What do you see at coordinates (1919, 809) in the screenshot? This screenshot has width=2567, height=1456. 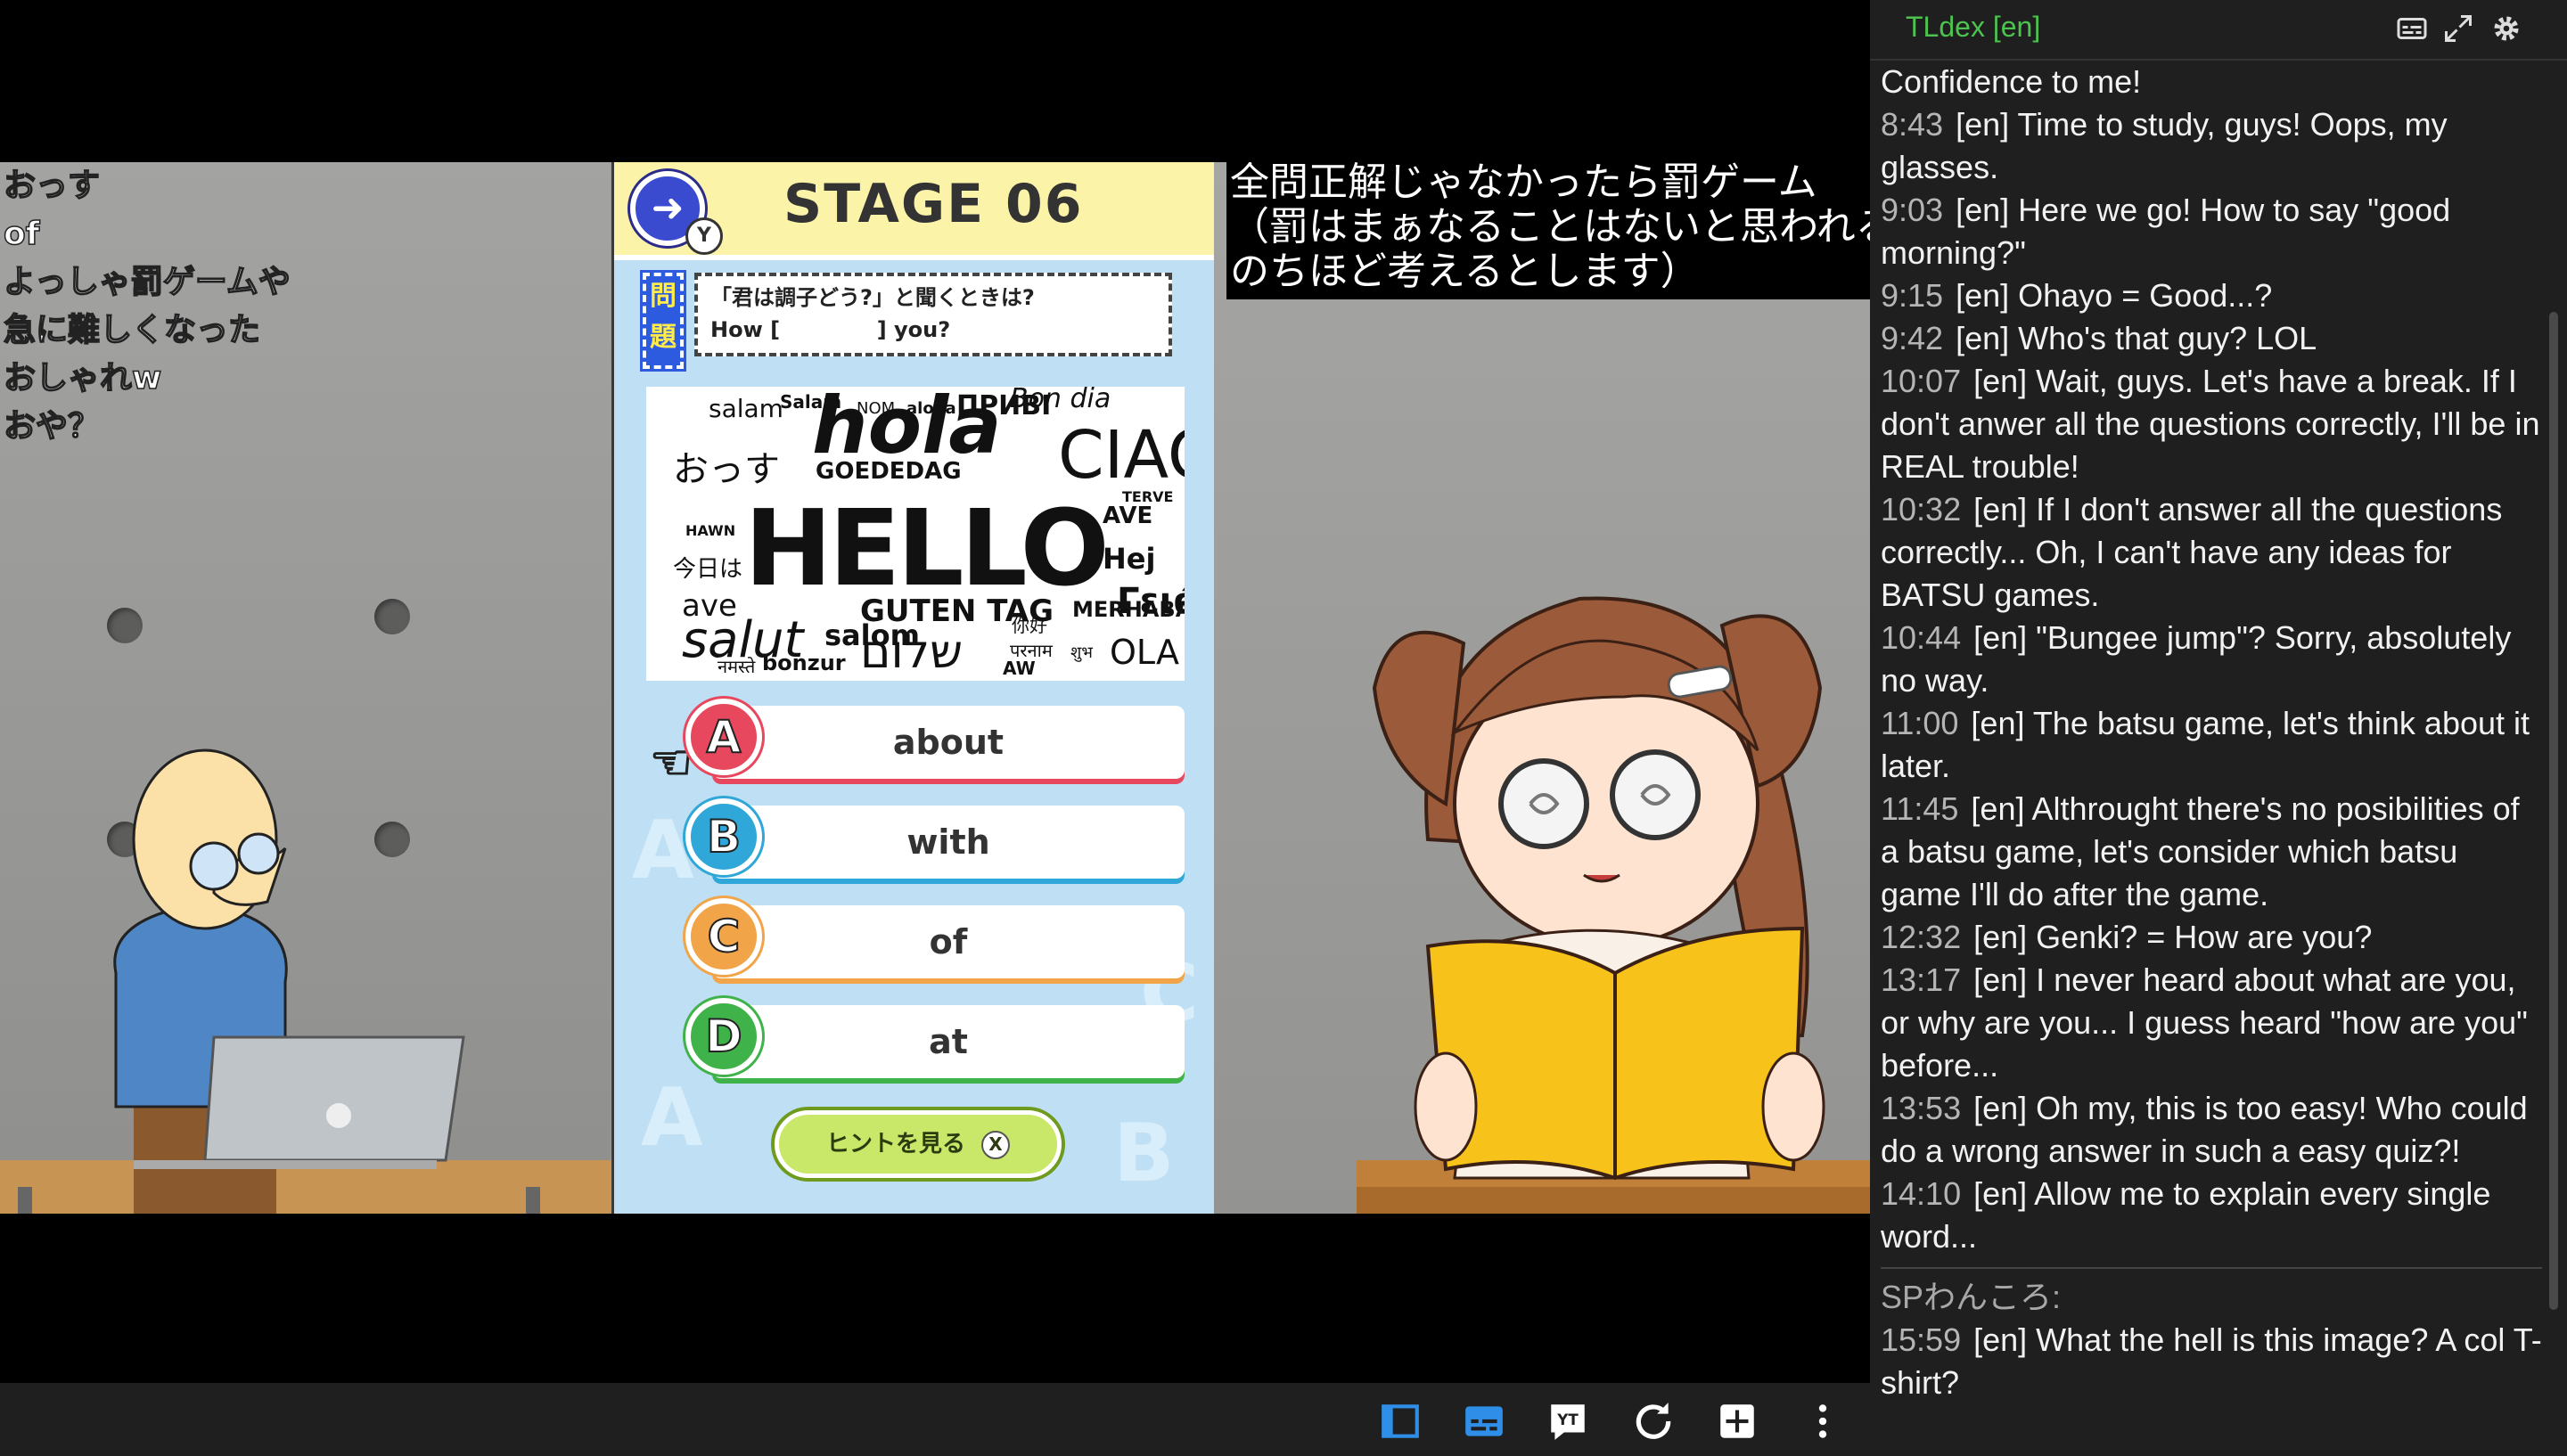 I see `timestamp: 11:45` at bounding box center [1919, 809].